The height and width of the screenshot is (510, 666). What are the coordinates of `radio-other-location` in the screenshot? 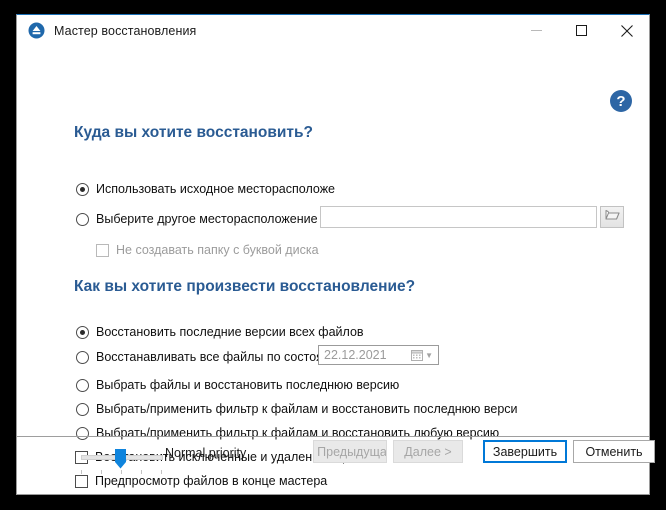 It's located at (82, 219).